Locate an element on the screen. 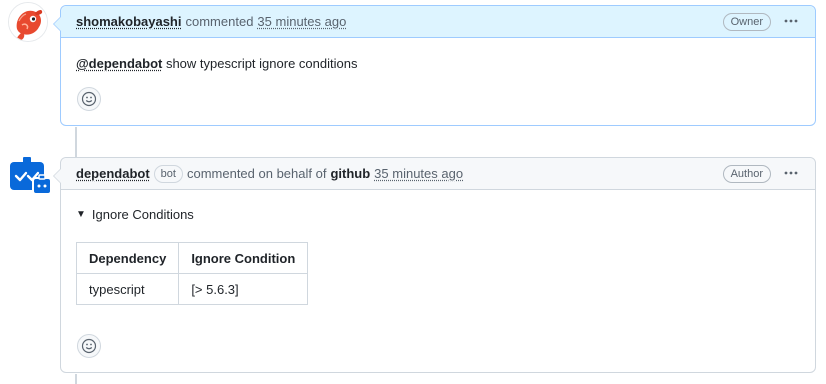 The image size is (826, 384). mention-link: @dependabot is located at coordinates (119, 63).